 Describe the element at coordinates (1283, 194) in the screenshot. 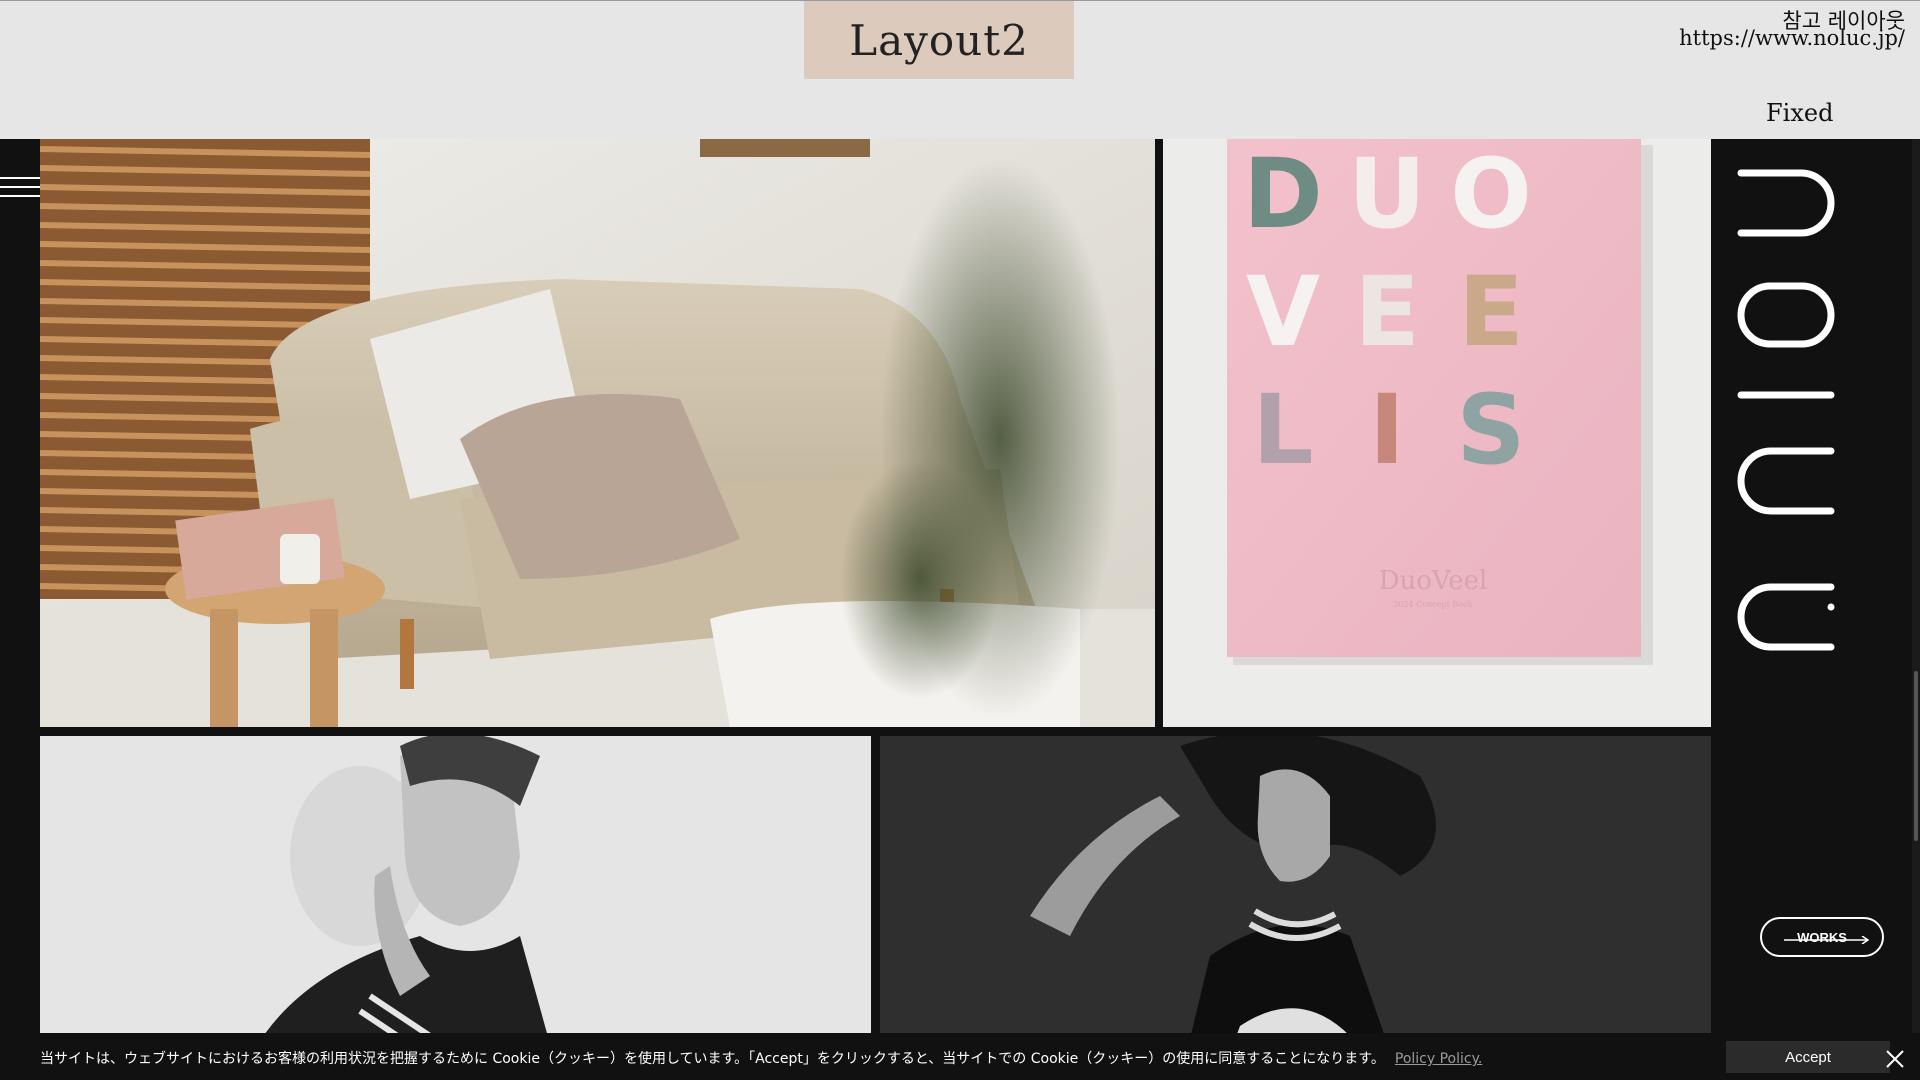

I see `book-cover-letter: D` at that location.